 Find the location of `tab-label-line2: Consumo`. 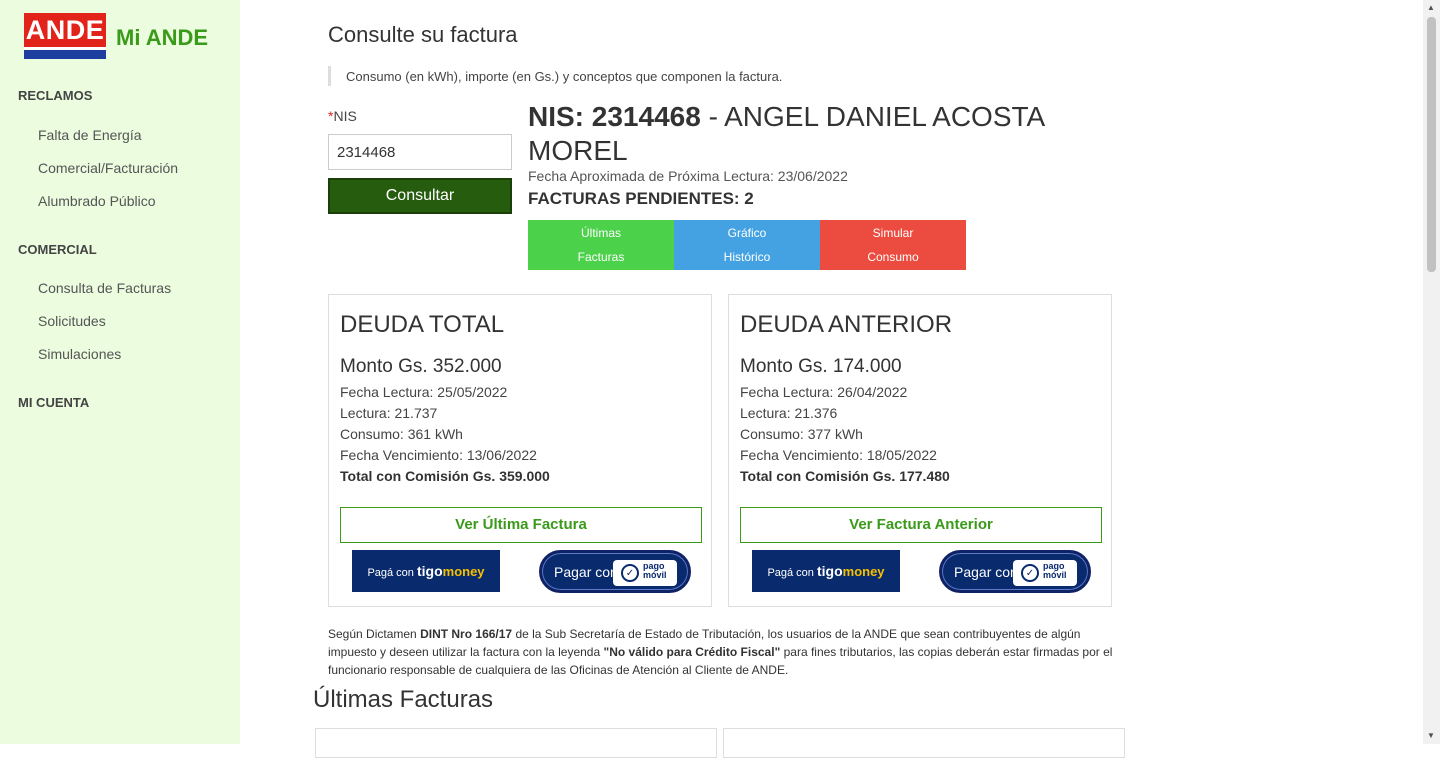

tab-label-line2: Consumo is located at coordinates (893, 257).